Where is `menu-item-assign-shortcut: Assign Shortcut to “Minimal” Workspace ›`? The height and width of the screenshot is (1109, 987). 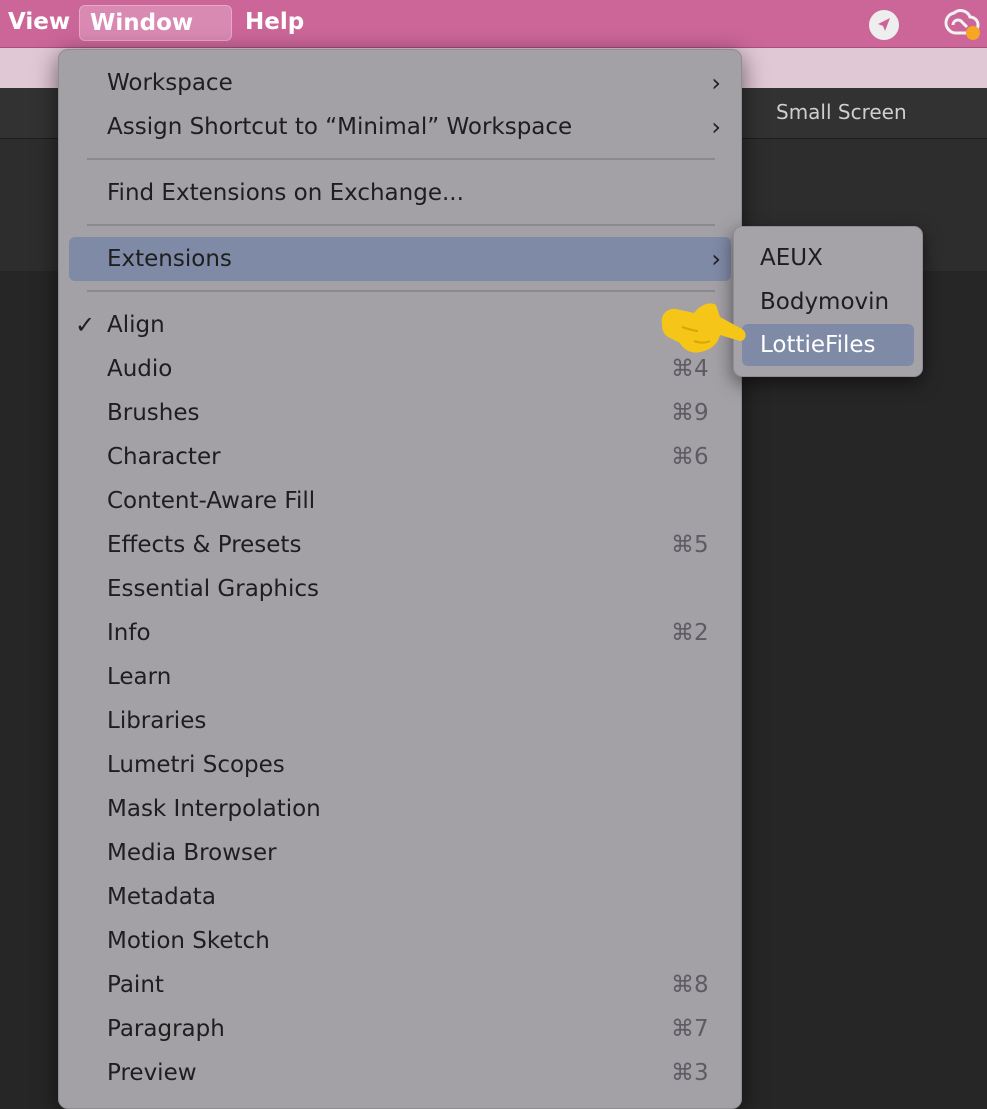 menu-item-assign-shortcut: Assign Shortcut to “Minimal” Workspace › is located at coordinates (400, 127).